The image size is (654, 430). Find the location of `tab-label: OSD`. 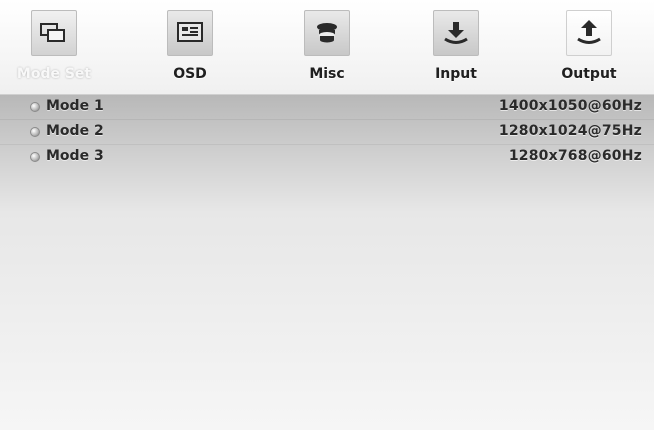

tab-label: OSD is located at coordinates (190, 74).